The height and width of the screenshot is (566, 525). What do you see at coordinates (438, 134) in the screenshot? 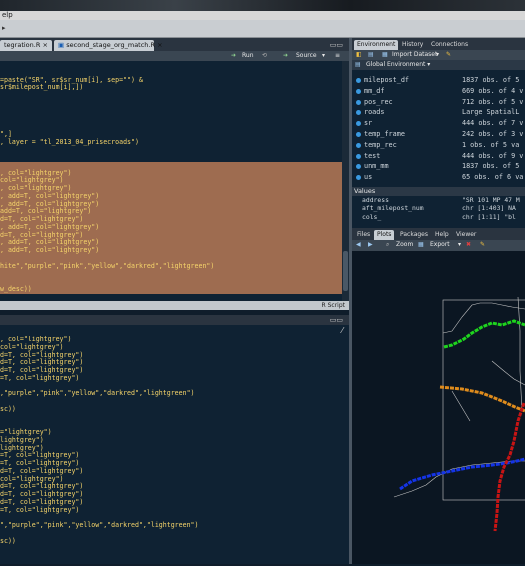
I see `env-object-row: temp_frame 242 obs. of 3 v` at bounding box center [438, 134].